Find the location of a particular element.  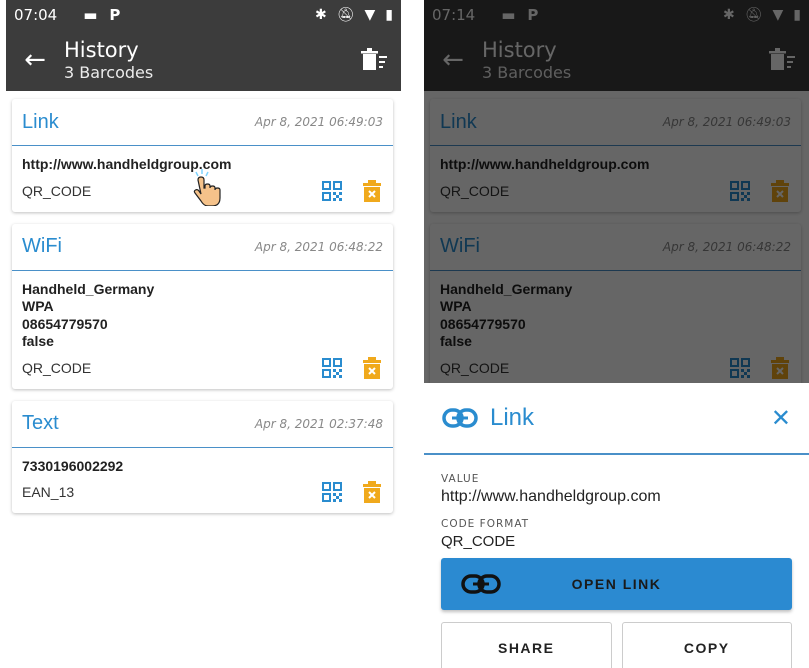

open-link-button: OPEN LINK is located at coordinates (616, 584).